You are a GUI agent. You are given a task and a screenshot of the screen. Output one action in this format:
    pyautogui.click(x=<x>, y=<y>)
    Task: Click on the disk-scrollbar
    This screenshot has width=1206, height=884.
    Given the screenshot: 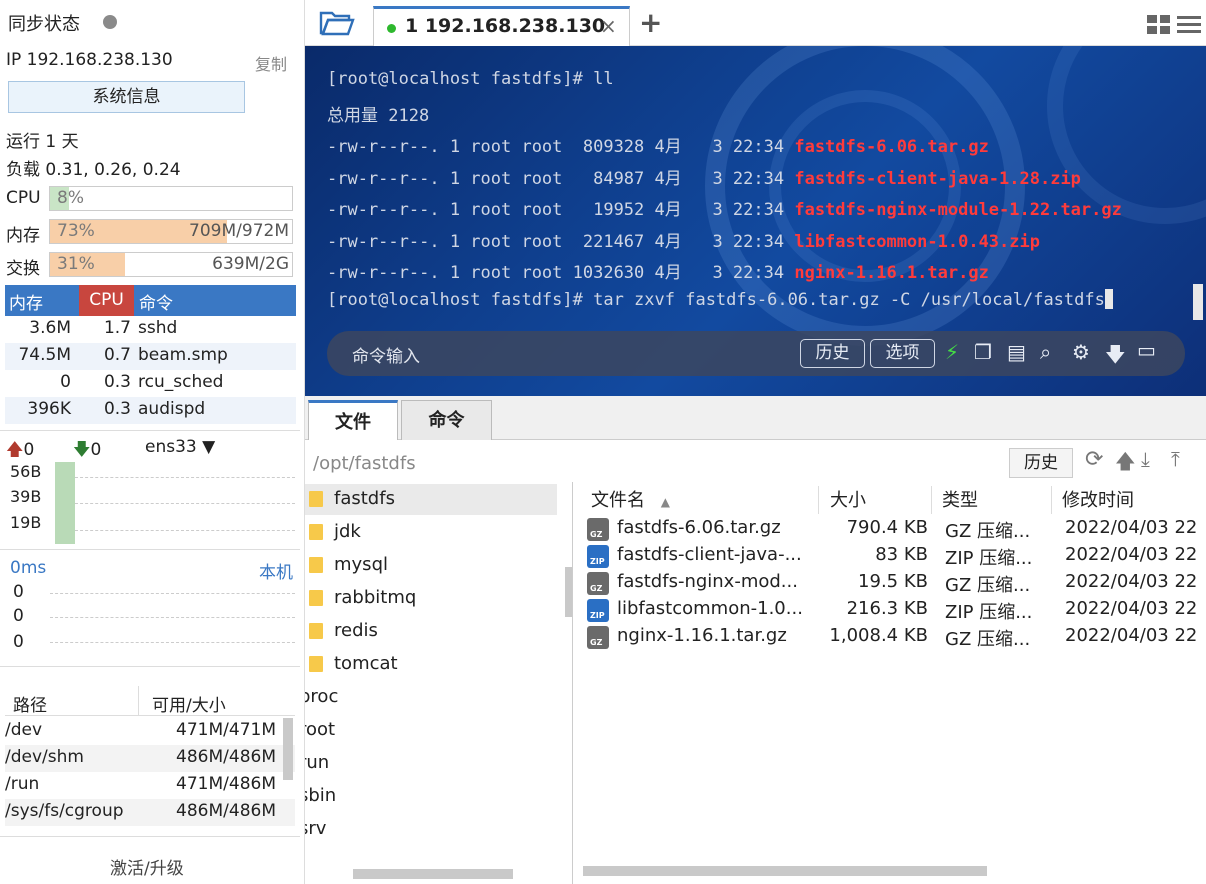 What is the action you would take?
    pyautogui.click(x=288, y=749)
    